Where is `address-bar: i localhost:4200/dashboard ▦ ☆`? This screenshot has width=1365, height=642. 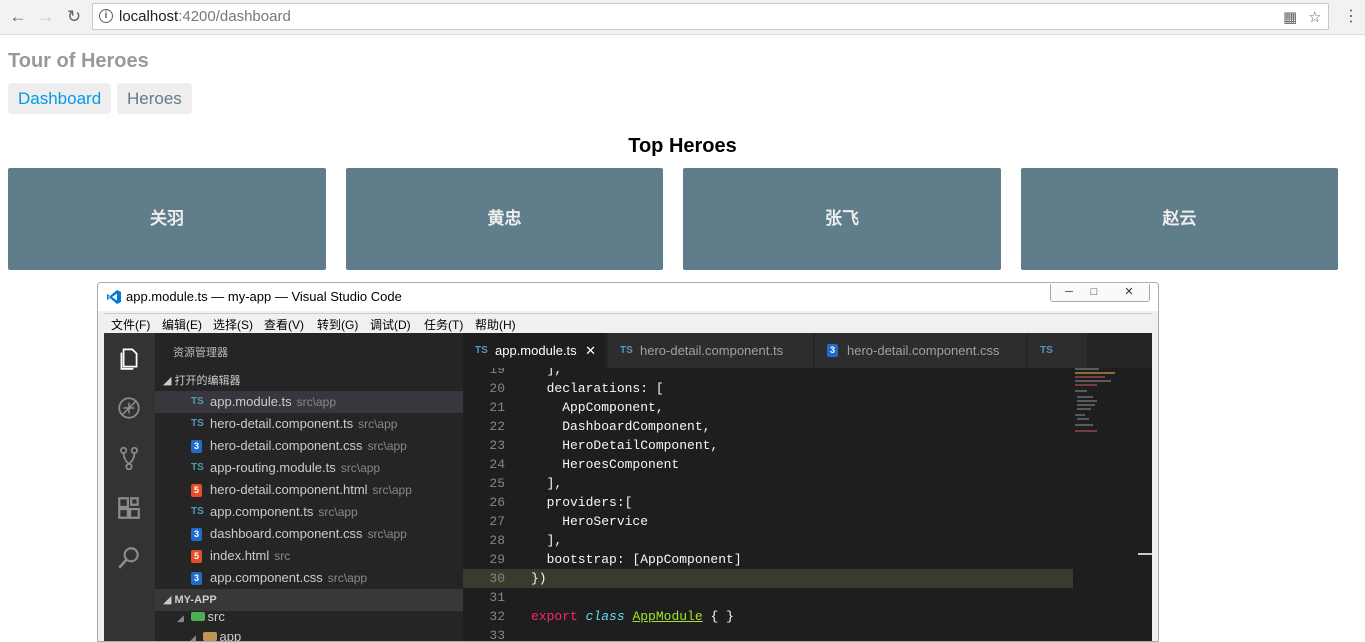
address-bar: i localhost:4200/dashboard ▦ ☆ is located at coordinates (710, 16).